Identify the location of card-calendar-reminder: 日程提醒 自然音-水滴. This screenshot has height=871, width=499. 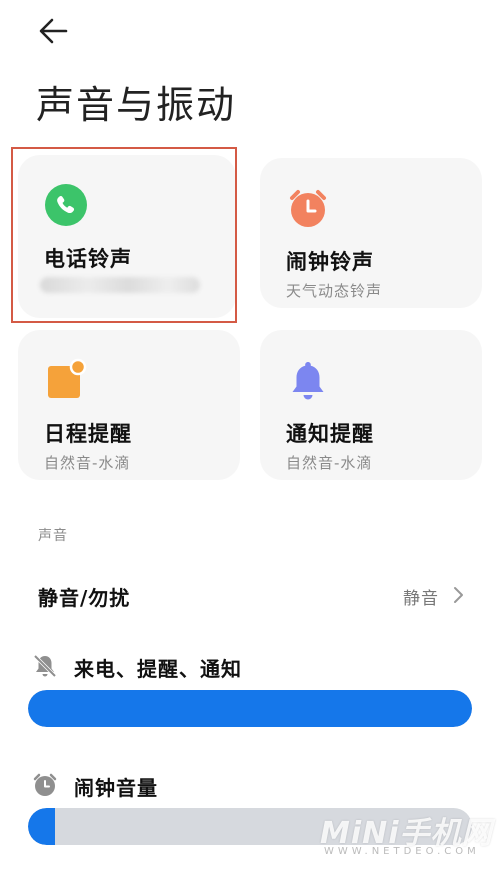
(129, 405).